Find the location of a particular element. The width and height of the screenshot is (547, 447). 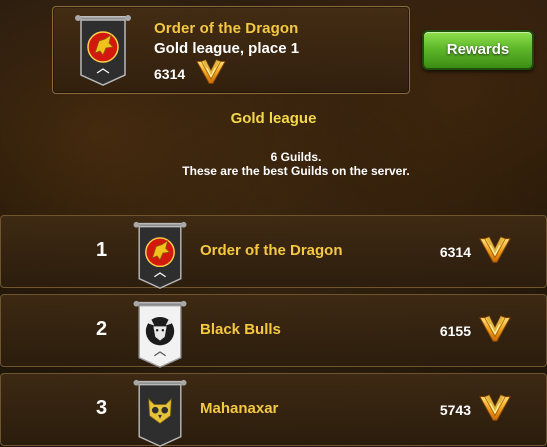

guild-rank: 1 is located at coordinates (102, 250).